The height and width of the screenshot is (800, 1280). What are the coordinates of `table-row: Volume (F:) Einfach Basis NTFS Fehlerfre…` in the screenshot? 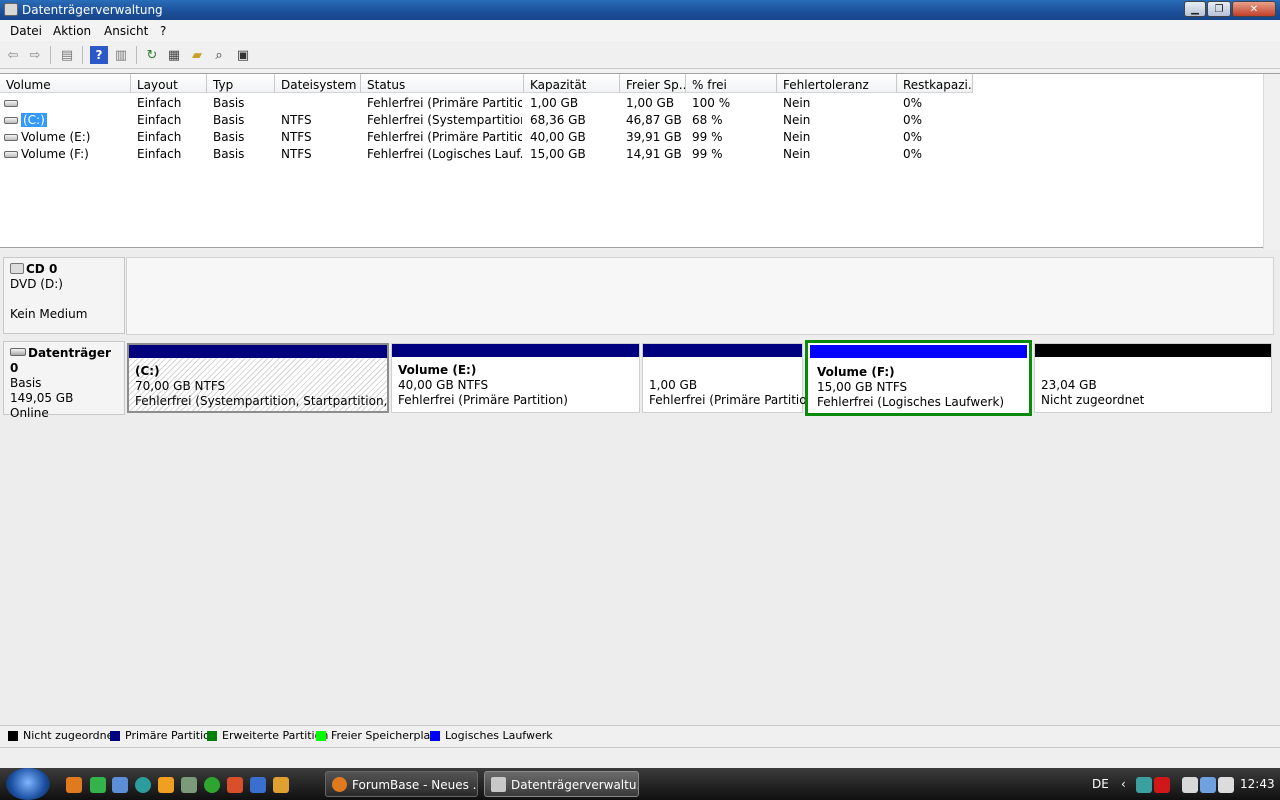 It's located at (640, 154).